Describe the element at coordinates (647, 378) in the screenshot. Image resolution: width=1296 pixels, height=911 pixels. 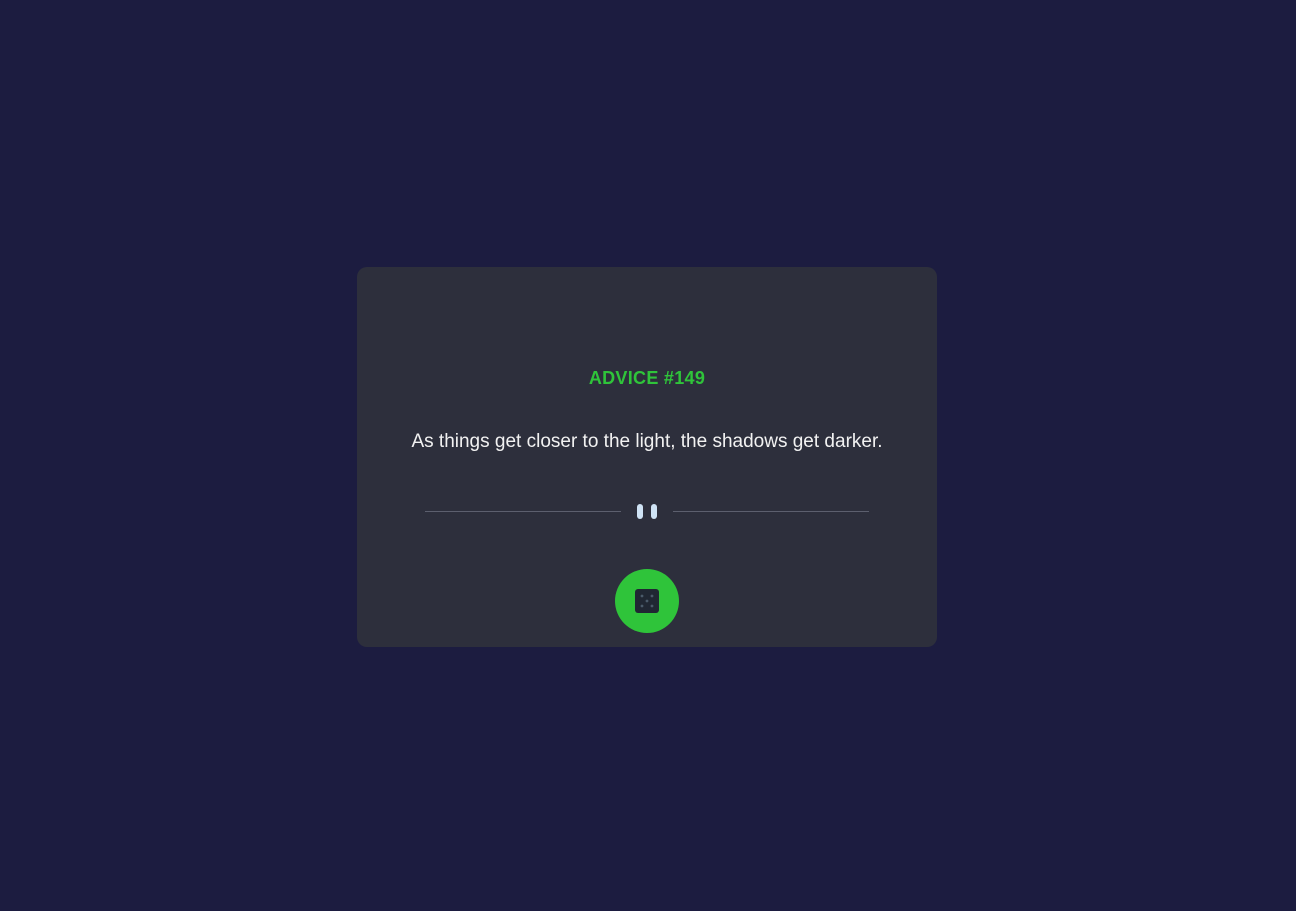
I see `advice-heading: ADVICE #149` at that location.